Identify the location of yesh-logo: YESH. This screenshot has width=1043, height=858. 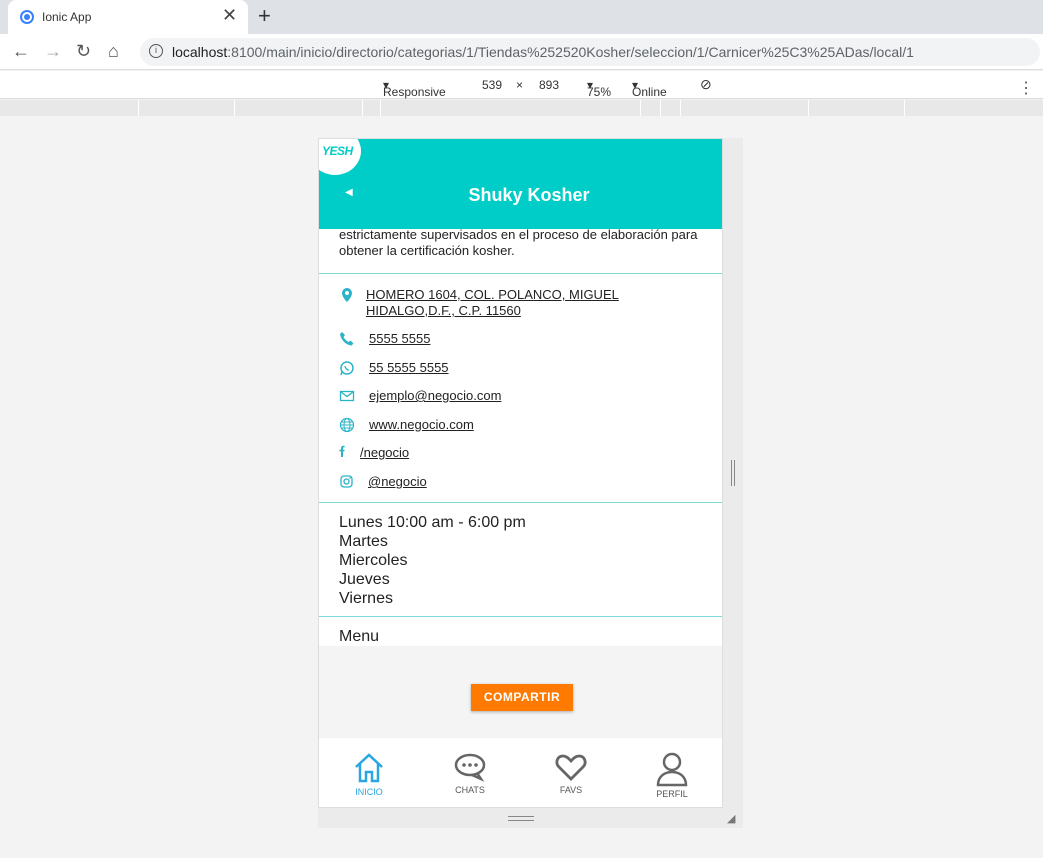
(340, 157).